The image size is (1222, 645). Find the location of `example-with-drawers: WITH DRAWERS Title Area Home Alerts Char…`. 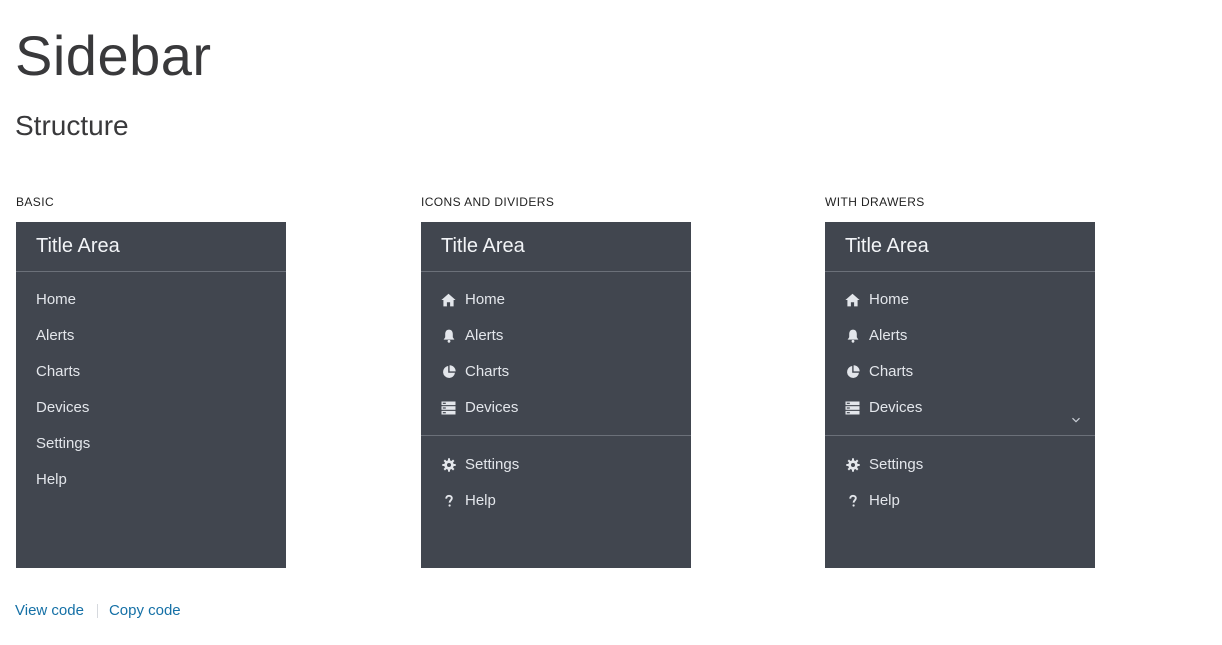

example-with-drawers: WITH DRAWERS Title Area Home Alerts Char… is located at coordinates (960, 381).